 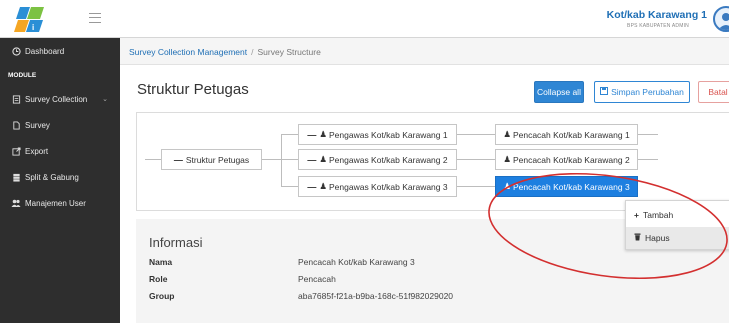 I want to click on context-menu: + Tambah Hapus, so click(x=677, y=225).